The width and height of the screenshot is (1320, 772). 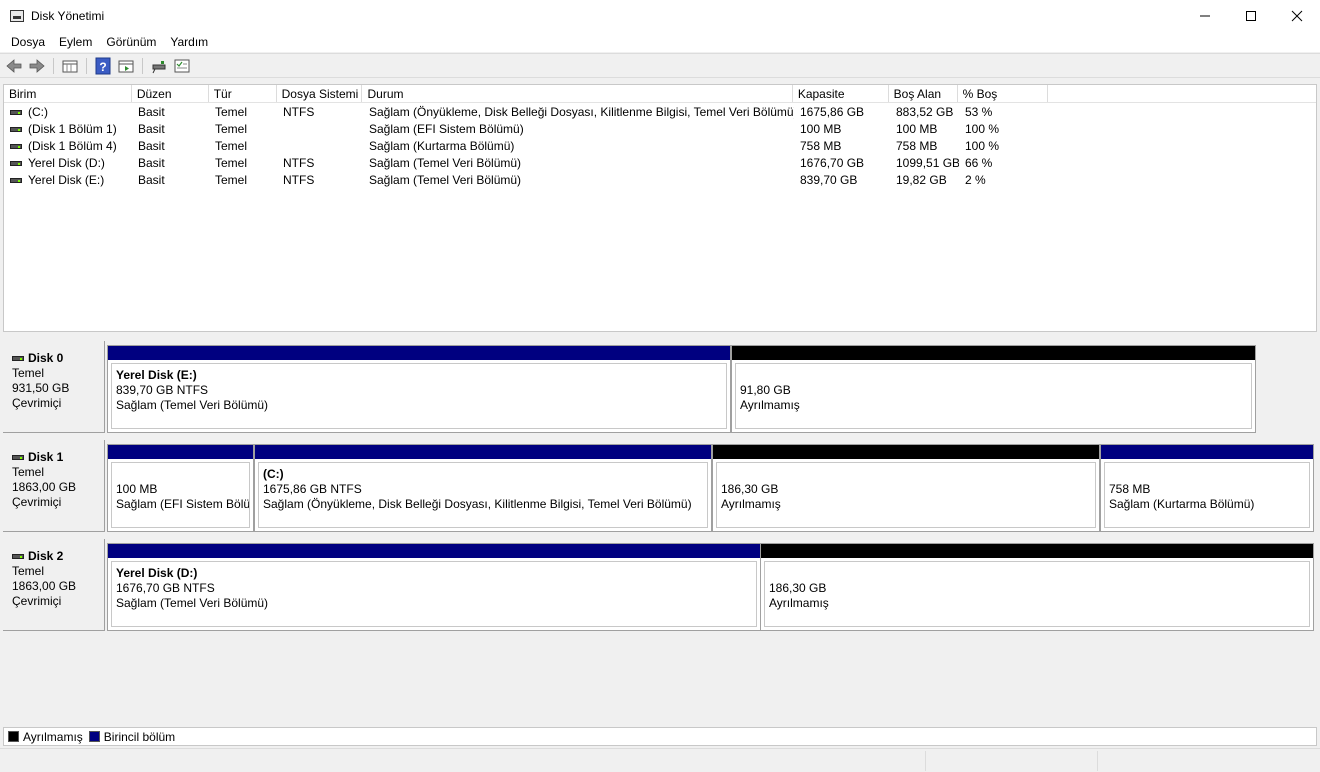 I want to click on cell-yuzde-bos: 2 %, so click(x=975, y=180).